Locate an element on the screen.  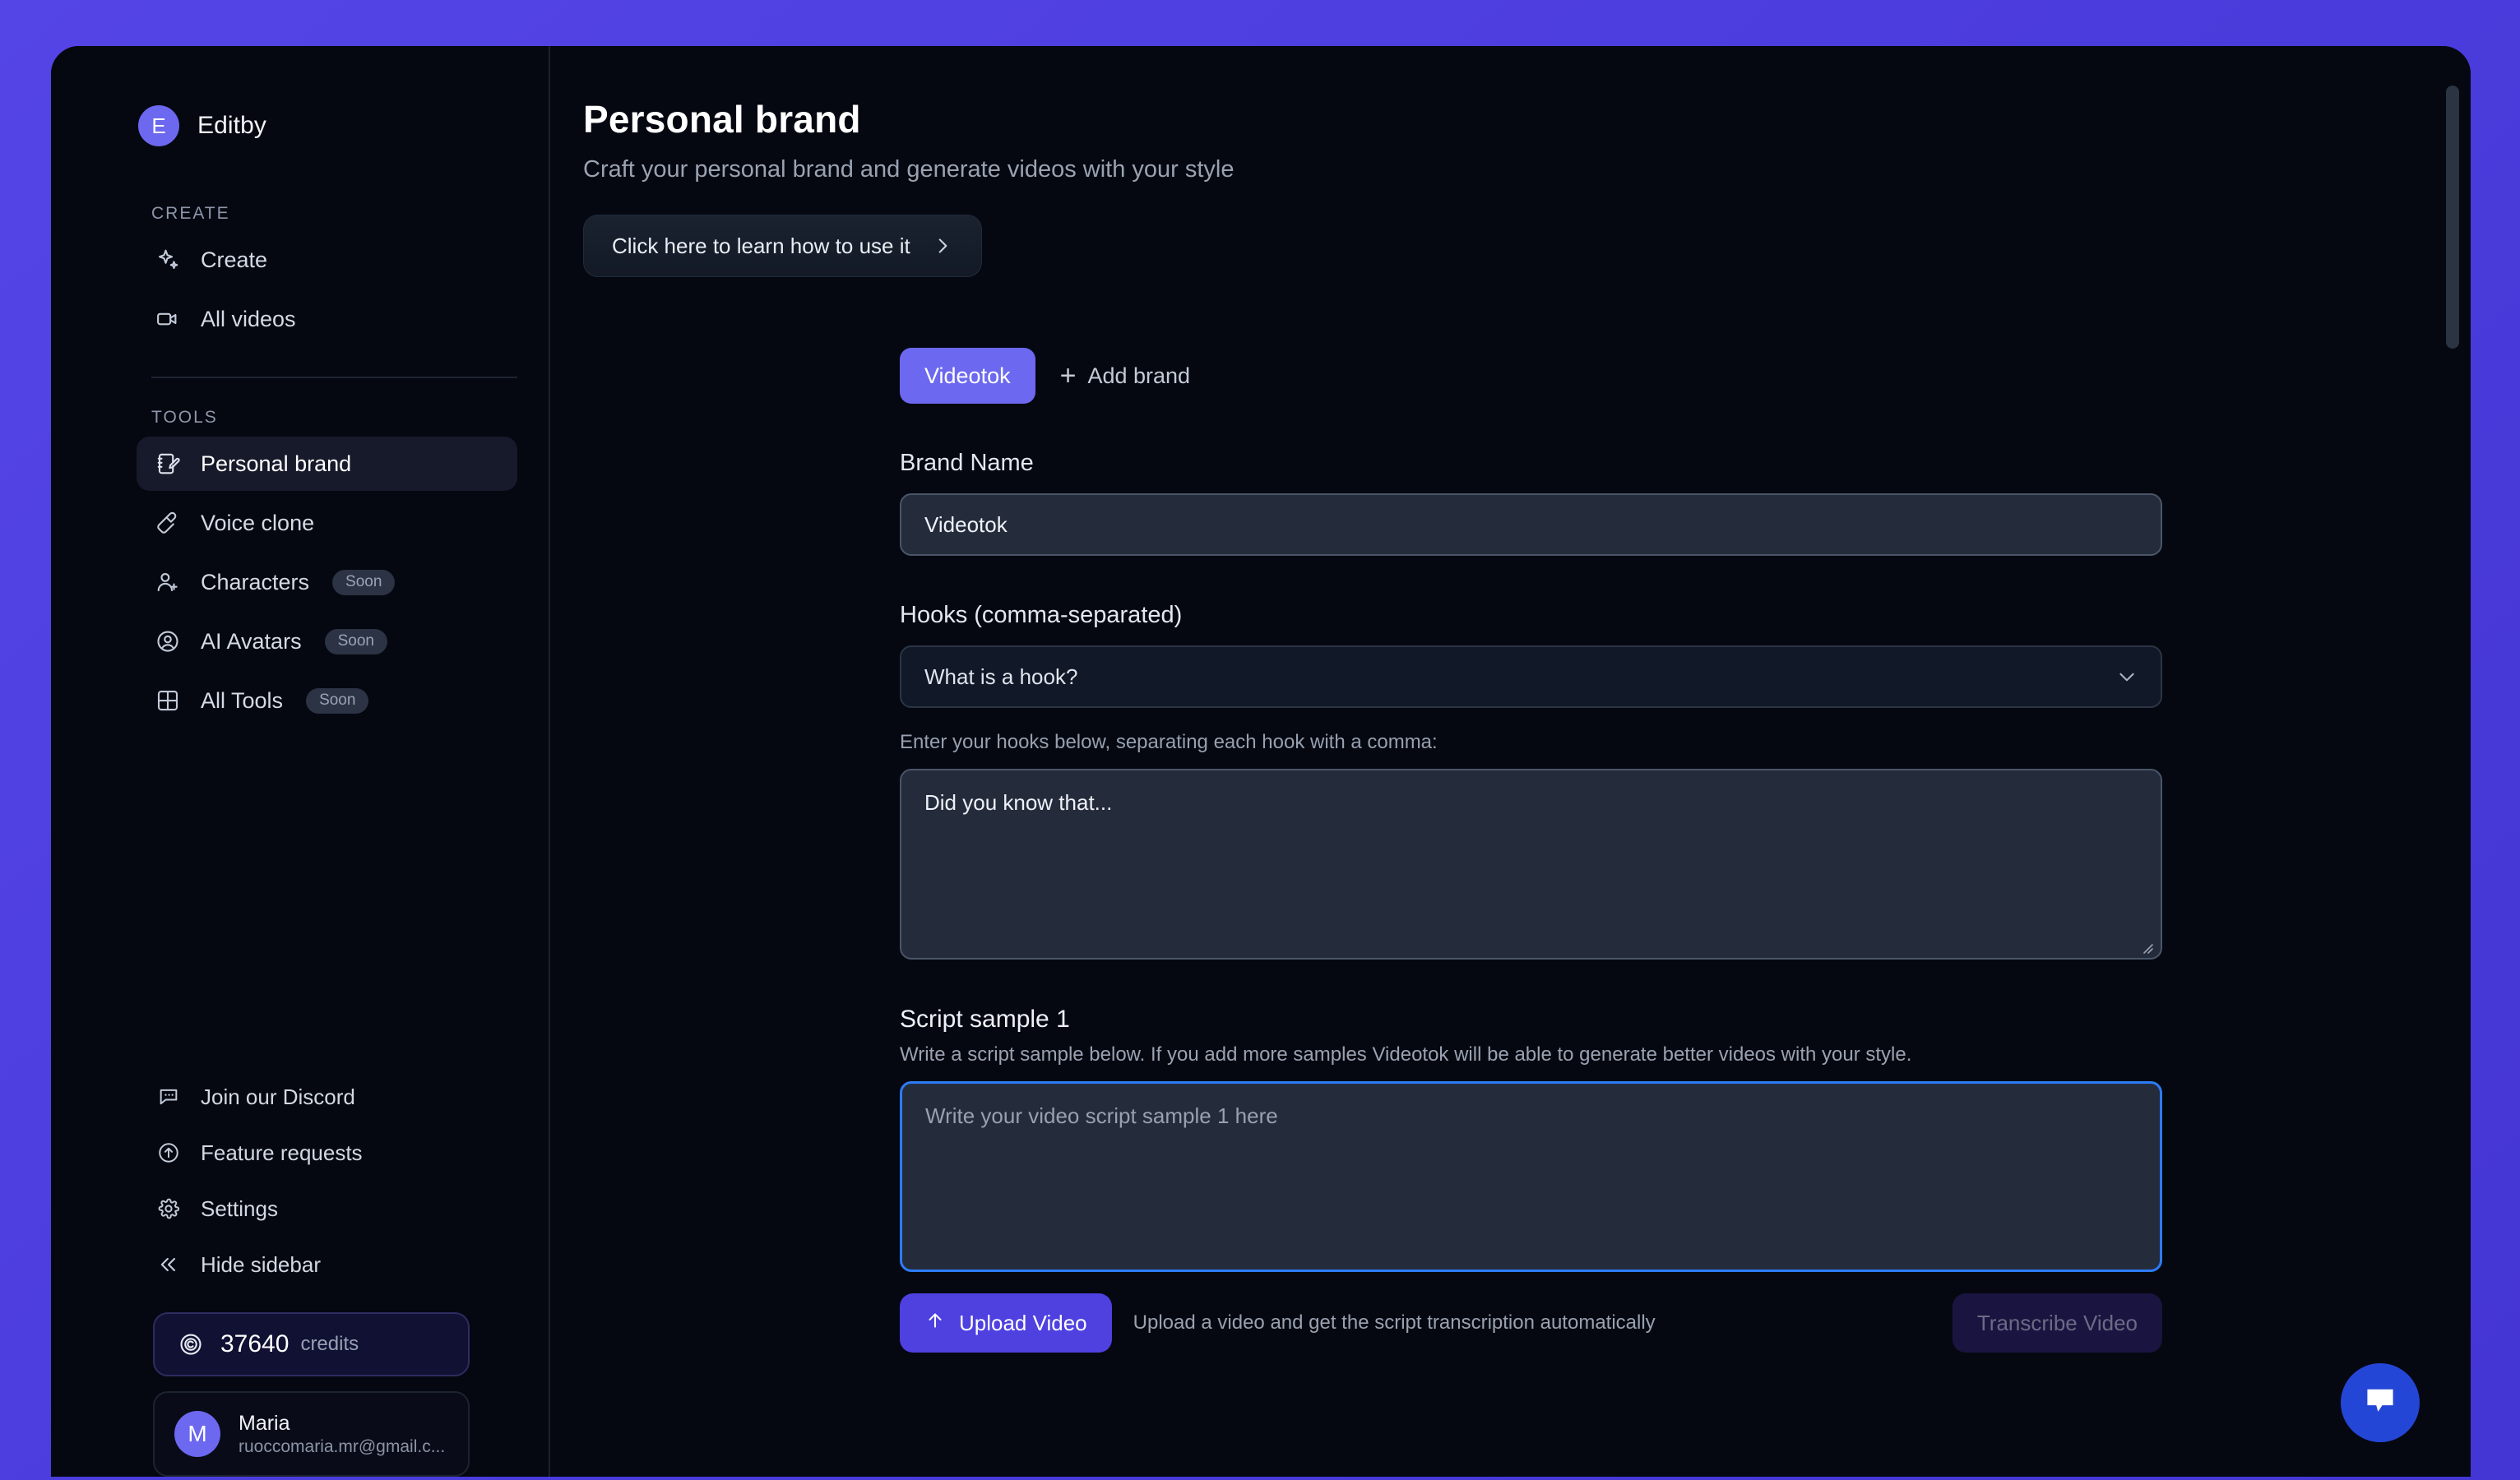
chat-support-button is located at coordinates (2380, 1402).